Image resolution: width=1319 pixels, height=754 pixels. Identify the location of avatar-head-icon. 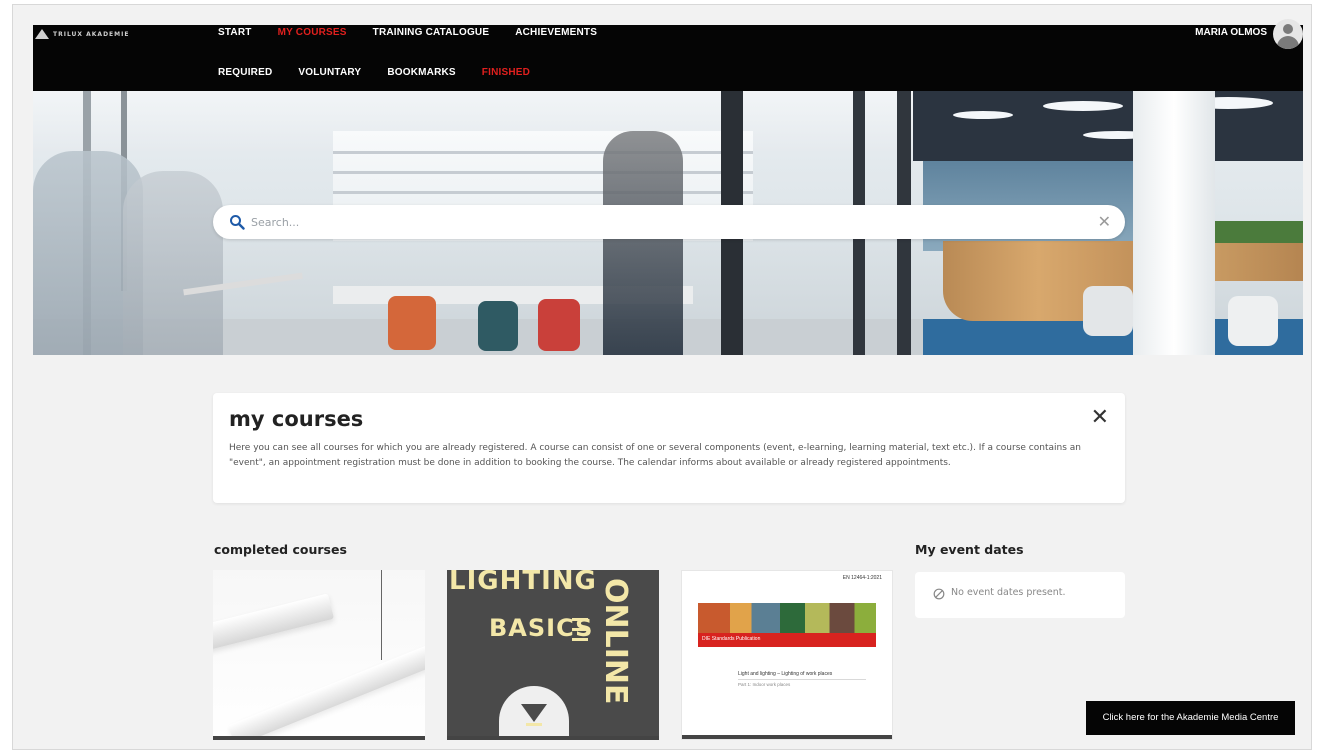
(1288, 29).